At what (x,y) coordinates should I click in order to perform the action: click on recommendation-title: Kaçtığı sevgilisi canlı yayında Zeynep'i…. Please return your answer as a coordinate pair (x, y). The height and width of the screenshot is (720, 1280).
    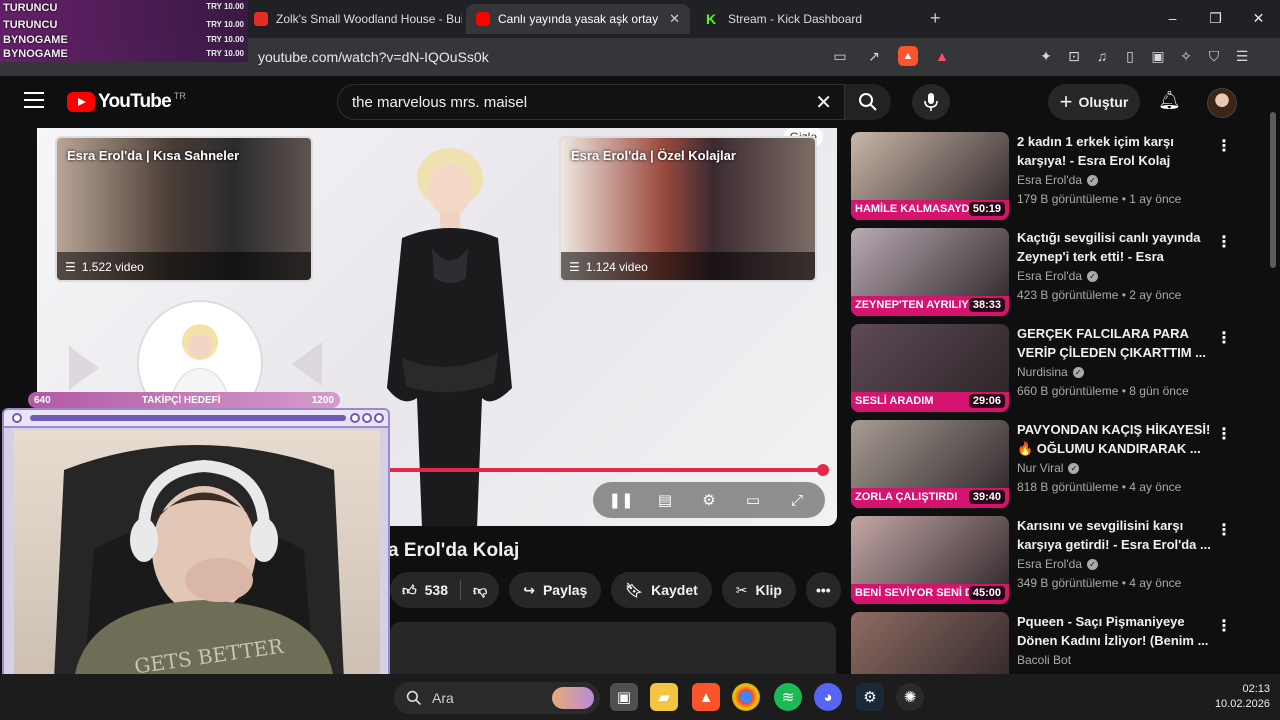
    Looking at the image, I should click on (1115, 248).